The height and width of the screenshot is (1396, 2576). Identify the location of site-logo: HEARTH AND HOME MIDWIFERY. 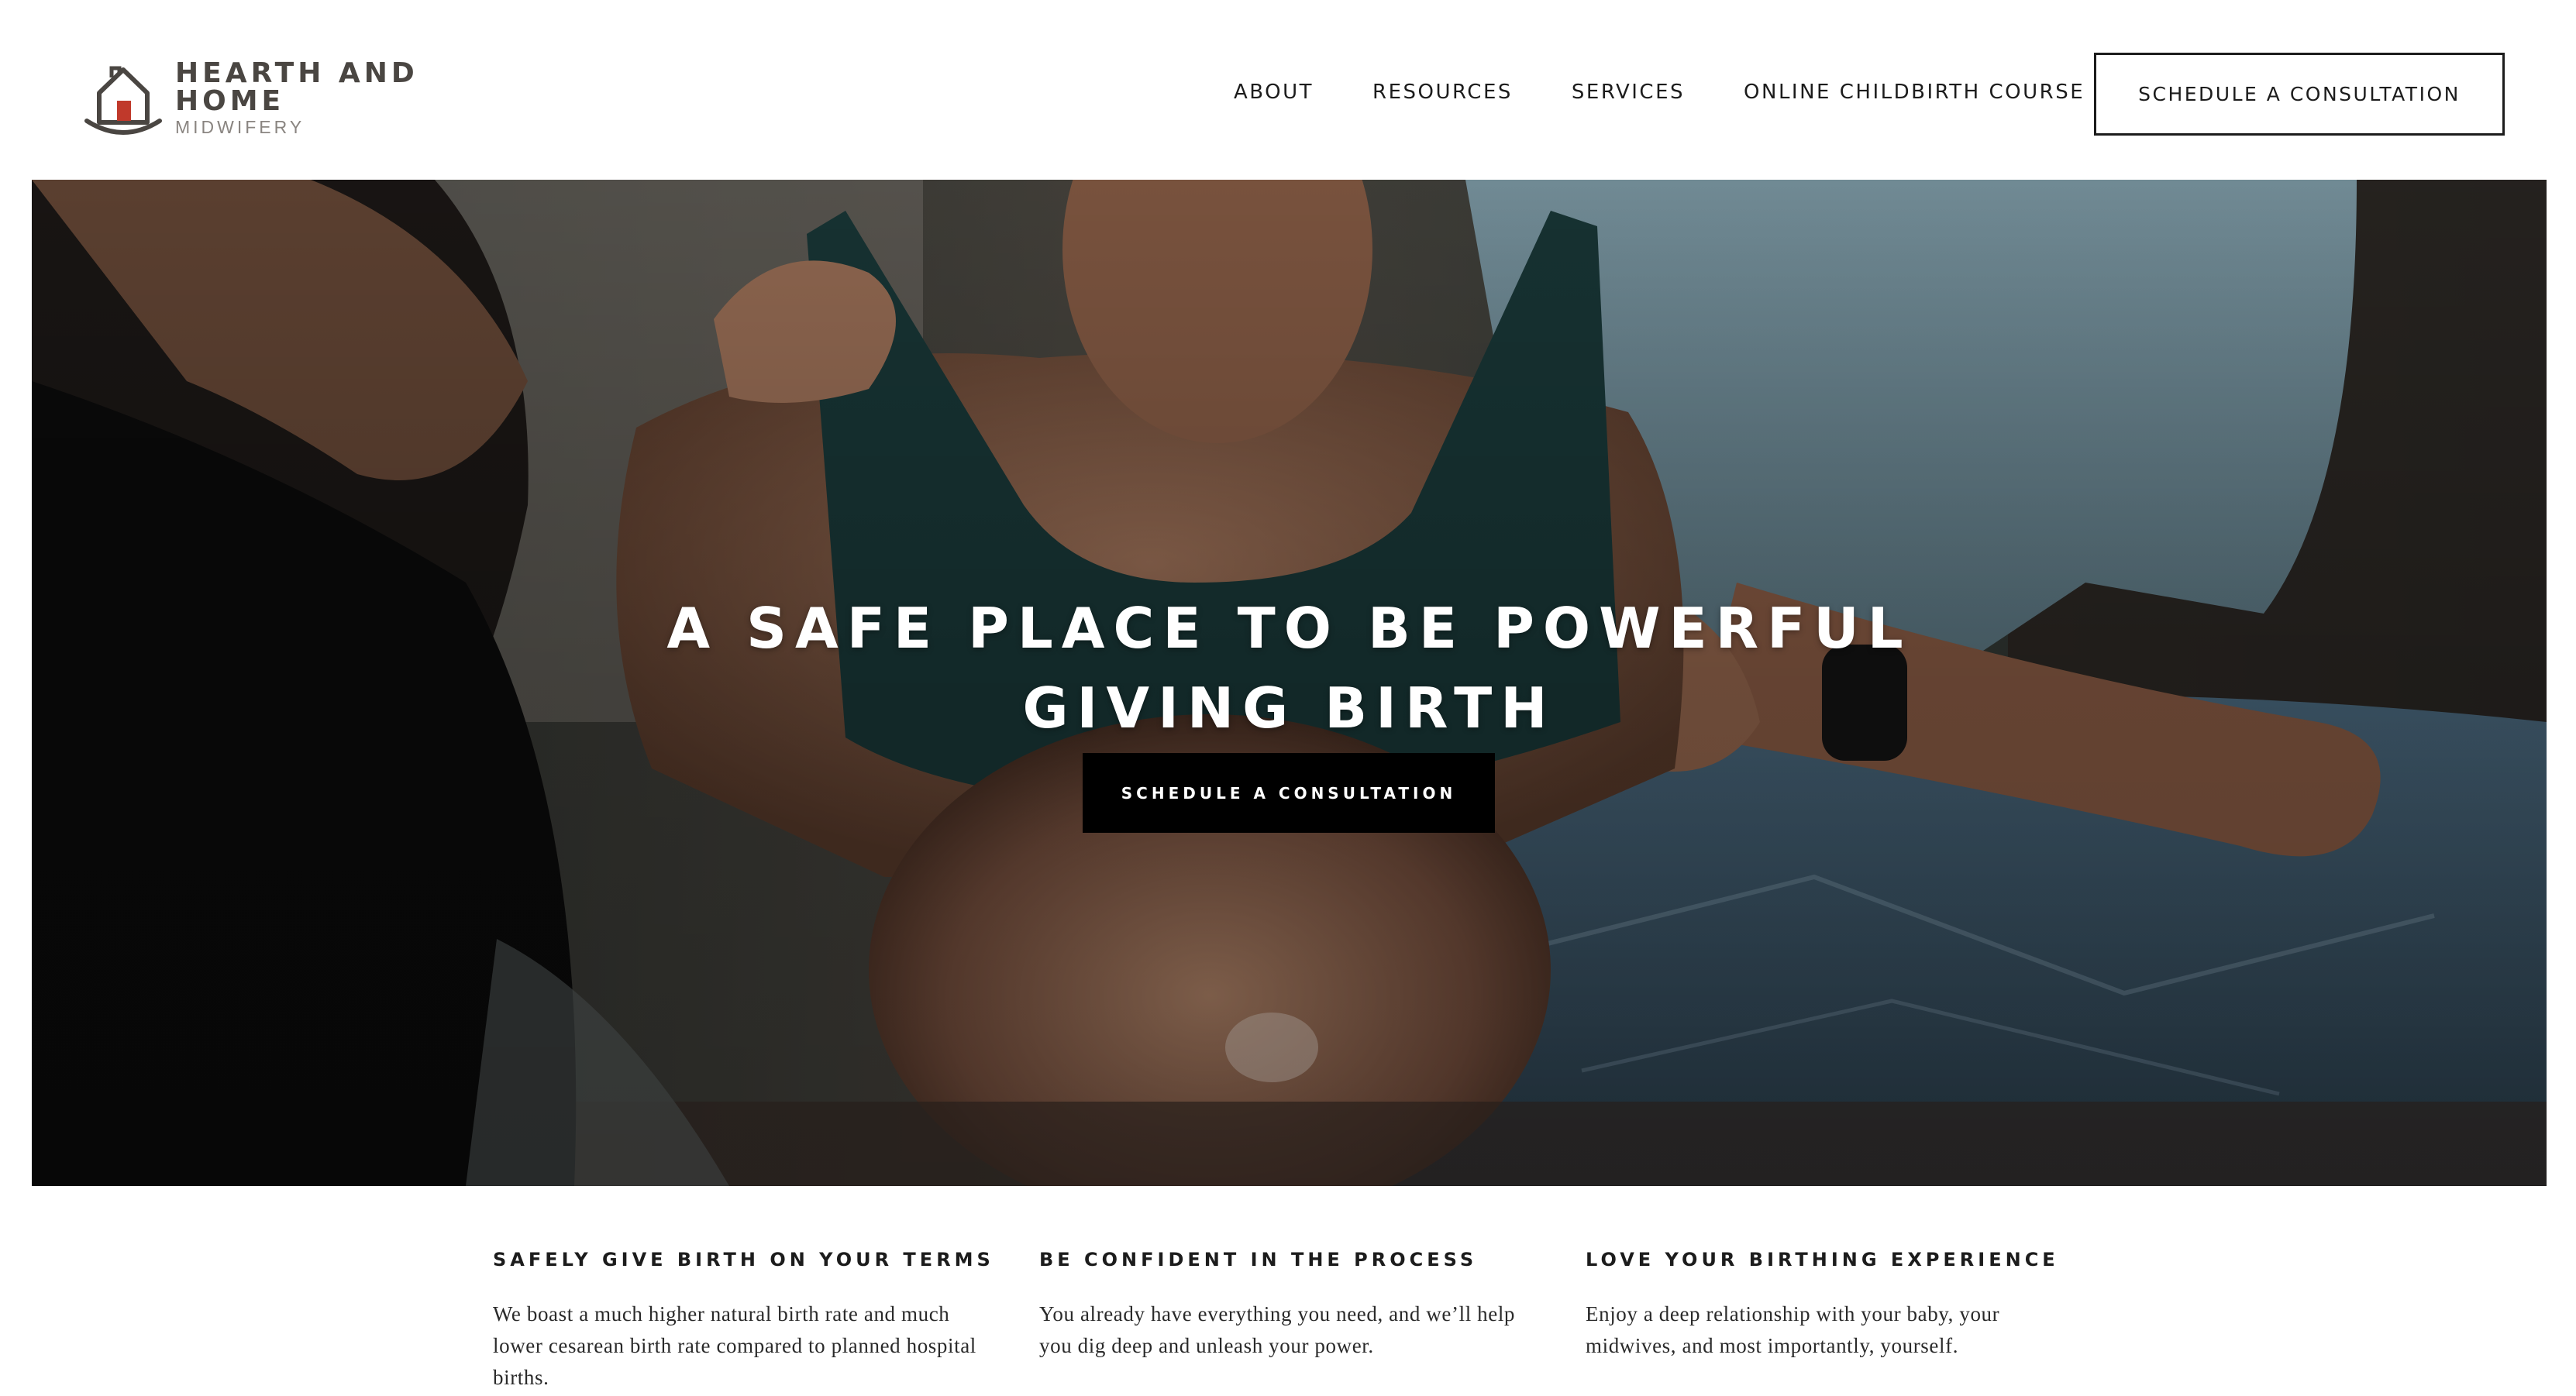
(299, 97).